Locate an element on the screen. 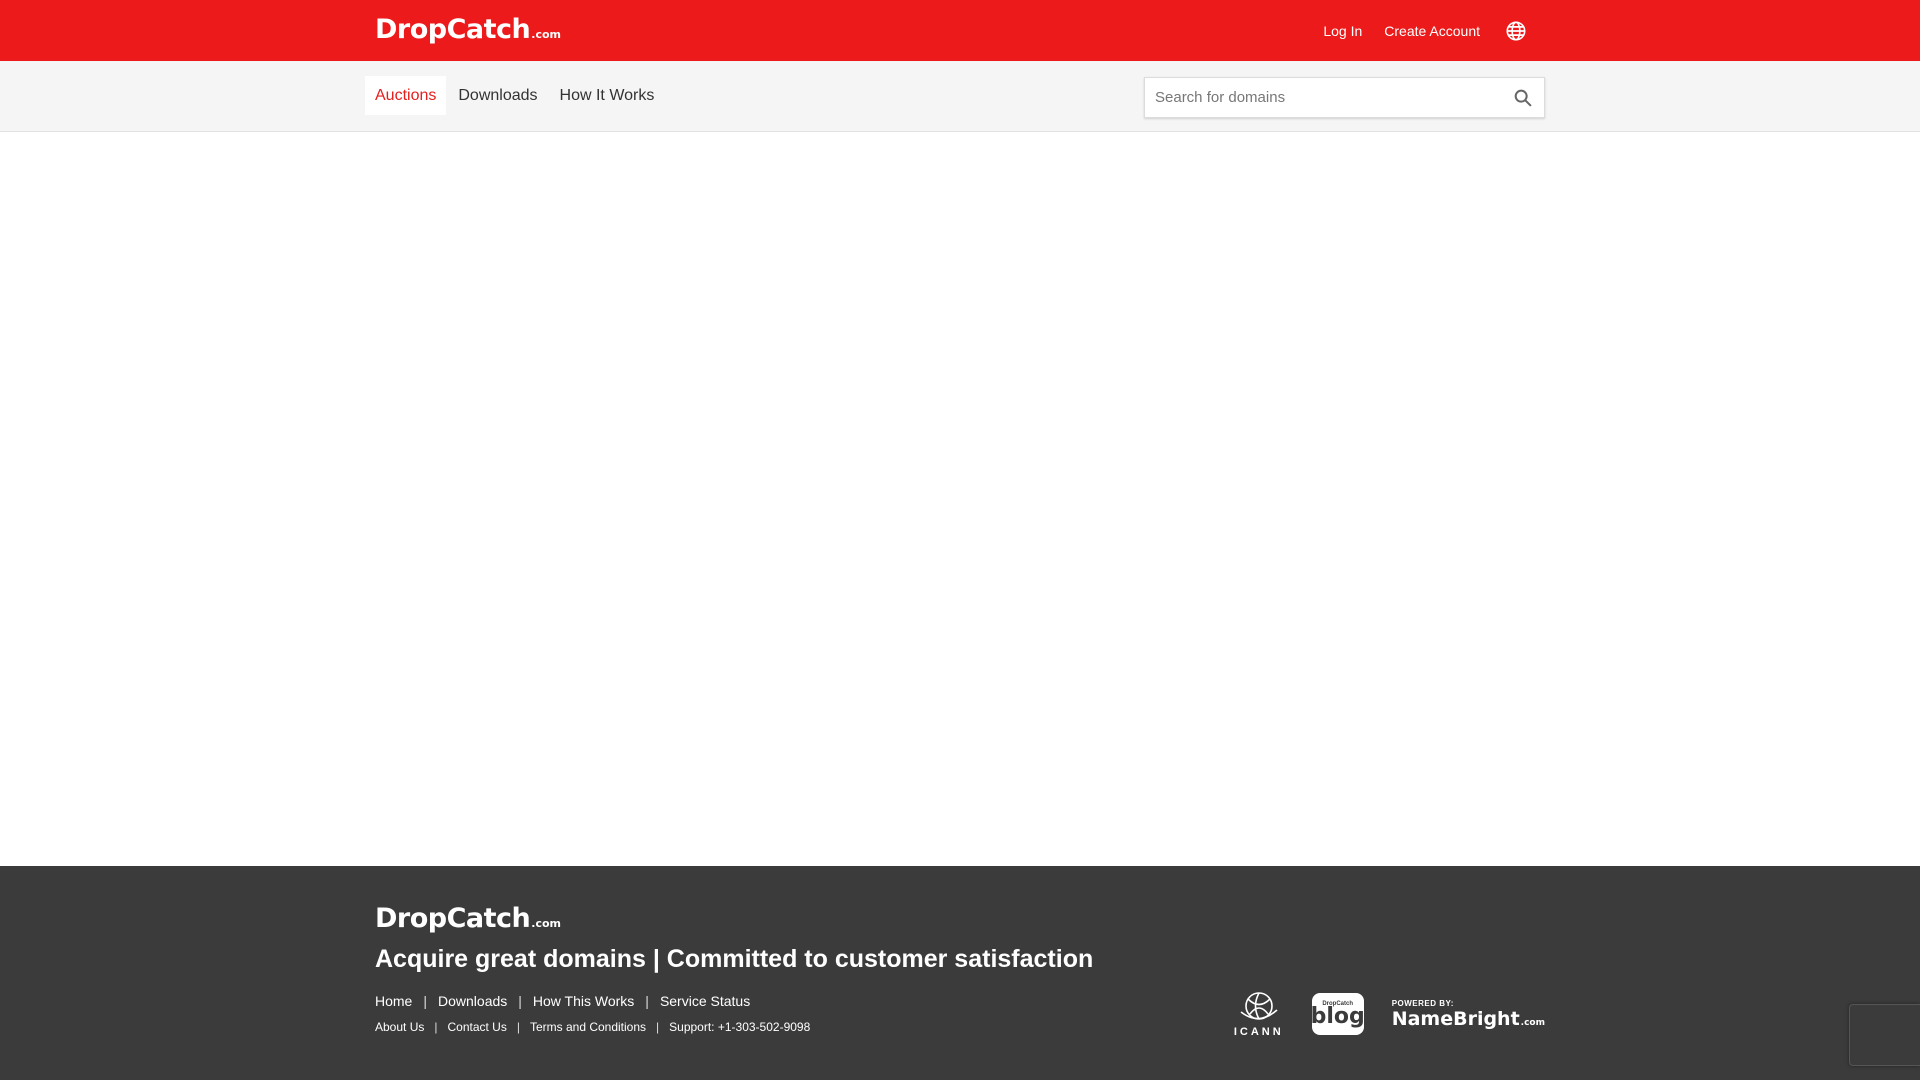 Image resolution: width=1920 pixels, height=1080 pixels. namebright-logo: NameBright .com is located at coordinates (1468, 1019).